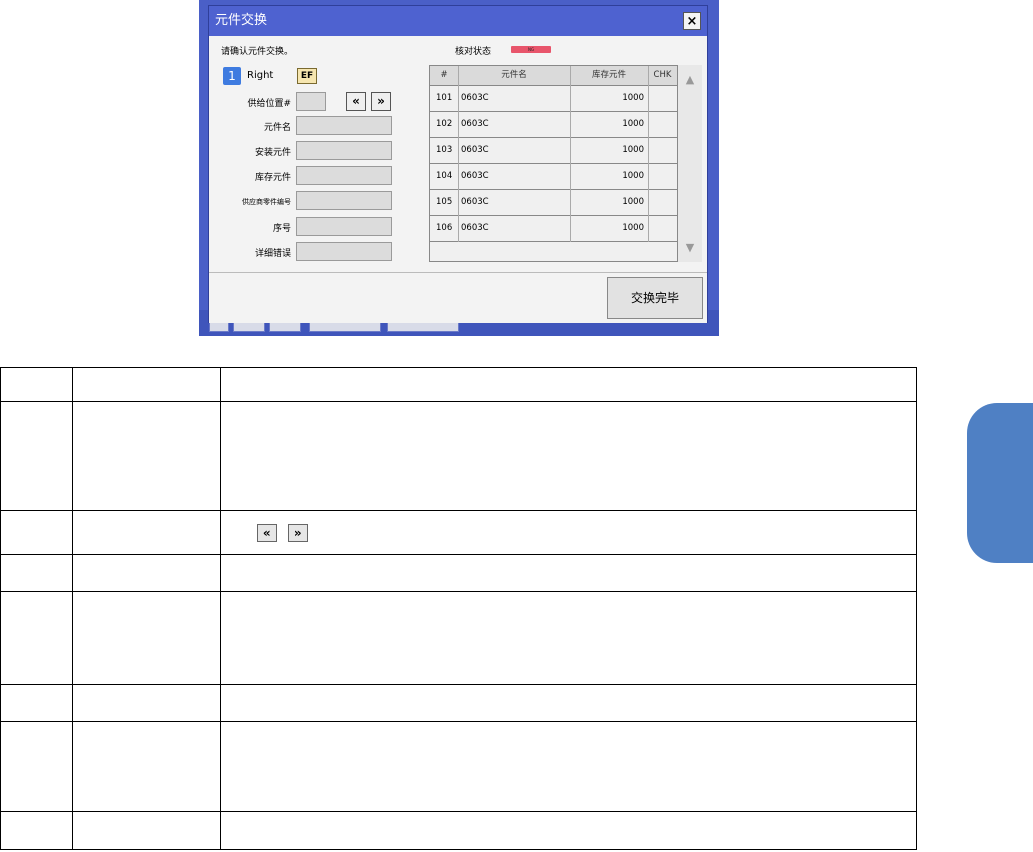 The height and width of the screenshot is (852, 1033). What do you see at coordinates (444, 228) in the screenshot?
I see `row-no: 106` at bounding box center [444, 228].